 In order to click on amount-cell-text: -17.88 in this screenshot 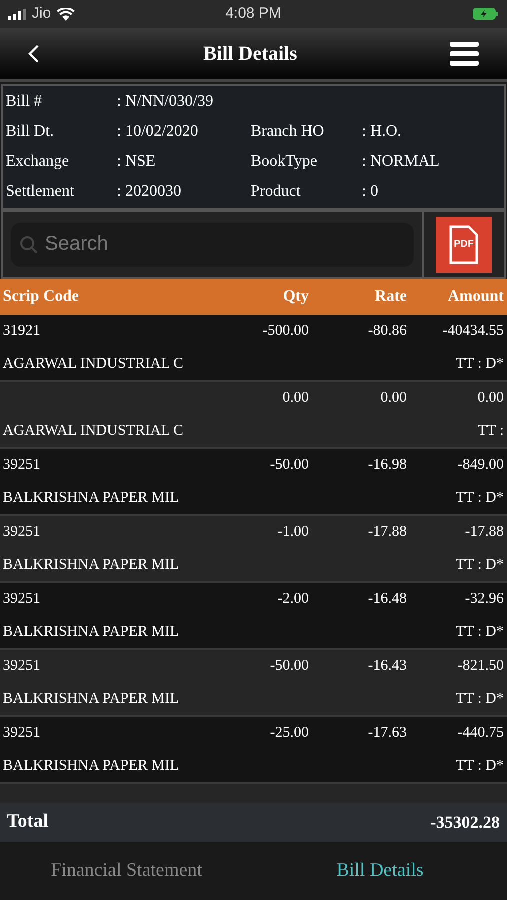, I will do `click(484, 532)`.